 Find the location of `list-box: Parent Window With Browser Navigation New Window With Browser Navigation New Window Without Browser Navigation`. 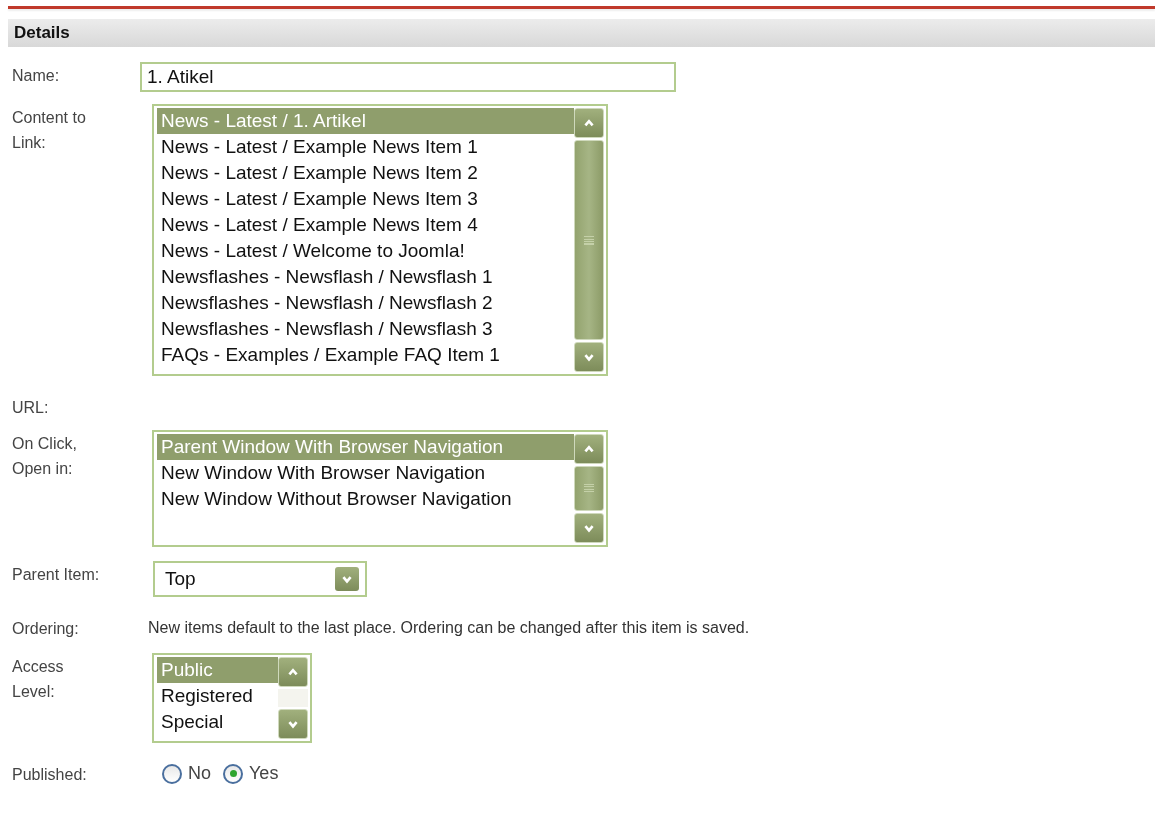

list-box: Parent Window With Browser Navigation New Window With Browser Navigation New Window Without Browser Navigation is located at coordinates (380, 488).